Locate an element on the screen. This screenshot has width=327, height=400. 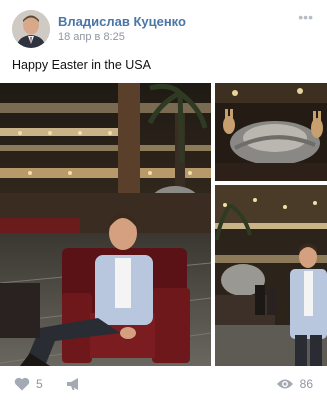
megaphone-icon is located at coordinates (72, 384).